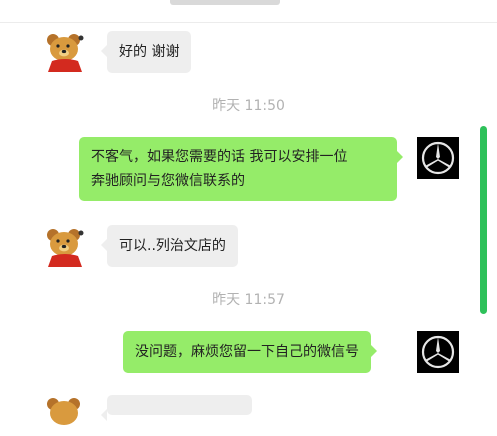  What do you see at coordinates (219, 157) in the screenshot?
I see `message-text-line: 不客气，如果您需要的话 我可以安排一位` at bounding box center [219, 157].